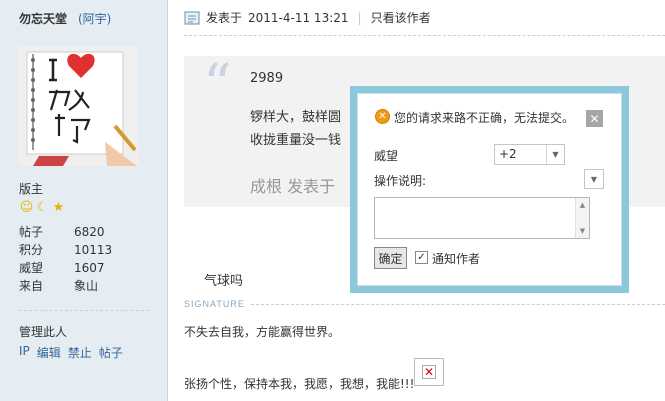 The width and height of the screenshot is (665, 401). What do you see at coordinates (482, 218) in the screenshot?
I see `operation-textarea: ▲ ▼` at bounding box center [482, 218].